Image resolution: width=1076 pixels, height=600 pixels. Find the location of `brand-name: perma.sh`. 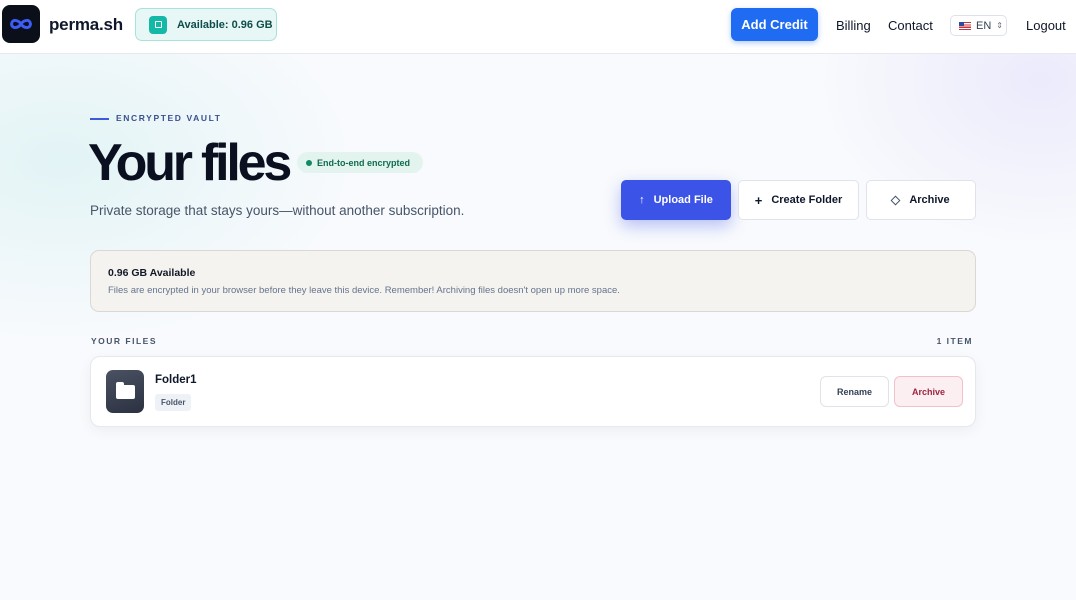

brand-name: perma.sh is located at coordinates (86, 25).